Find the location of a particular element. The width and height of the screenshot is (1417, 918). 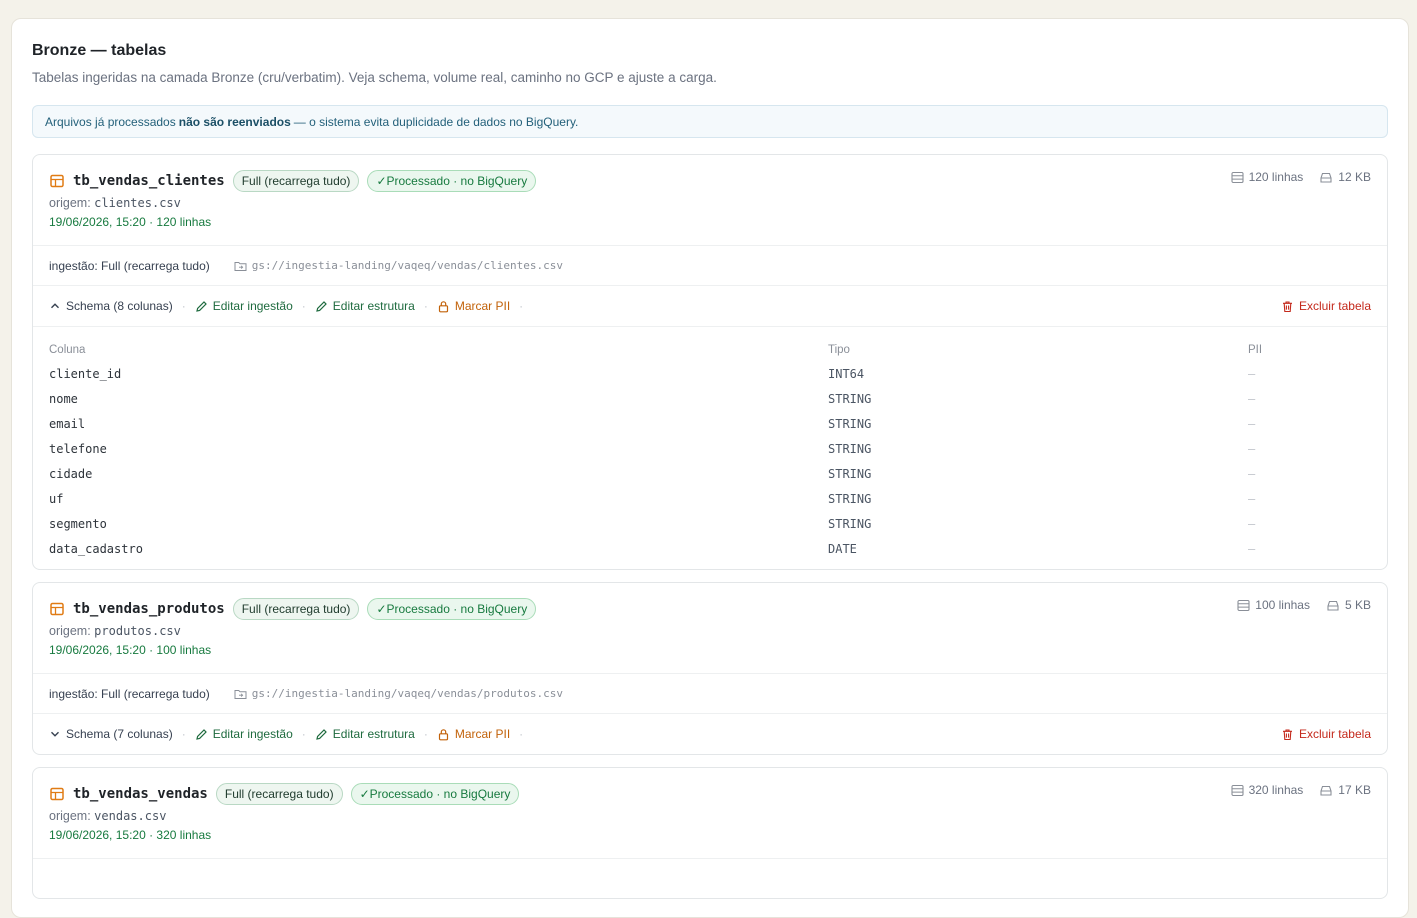

rows-count: 100 linhas is located at coordinates (1282, 605).